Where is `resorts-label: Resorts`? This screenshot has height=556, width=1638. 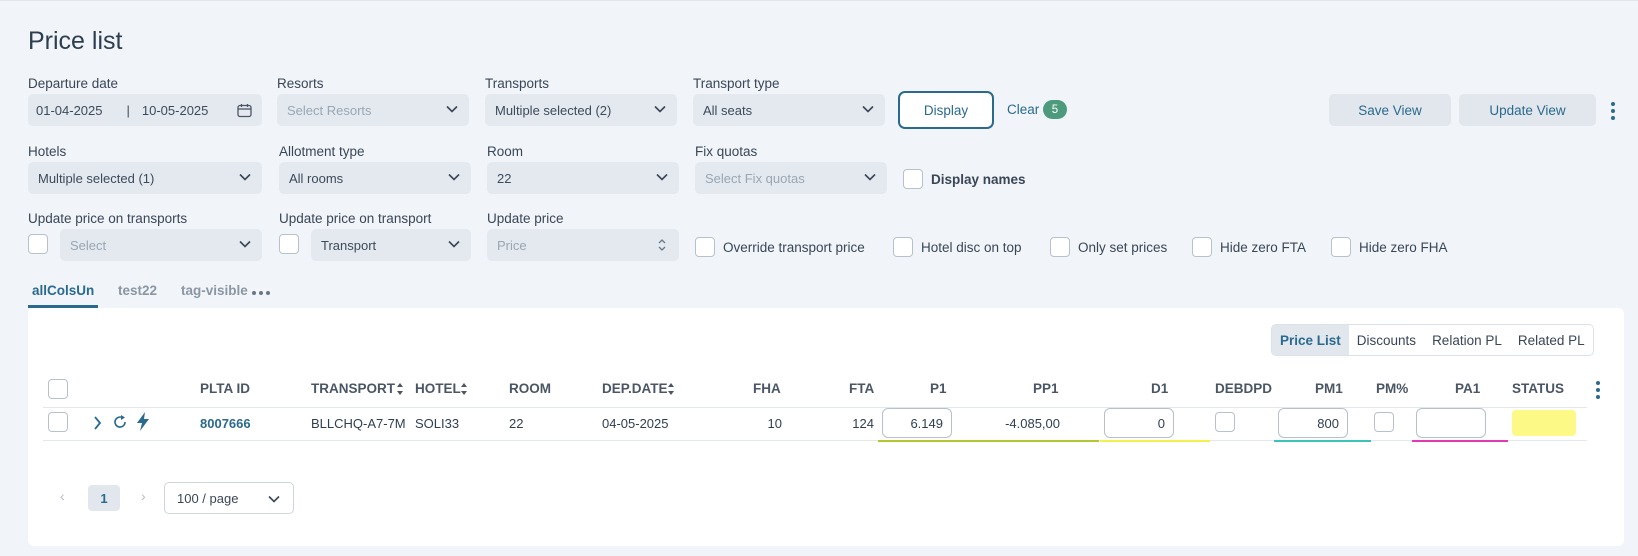
resorts-label: Resorts is located at coordinates (300, 83).